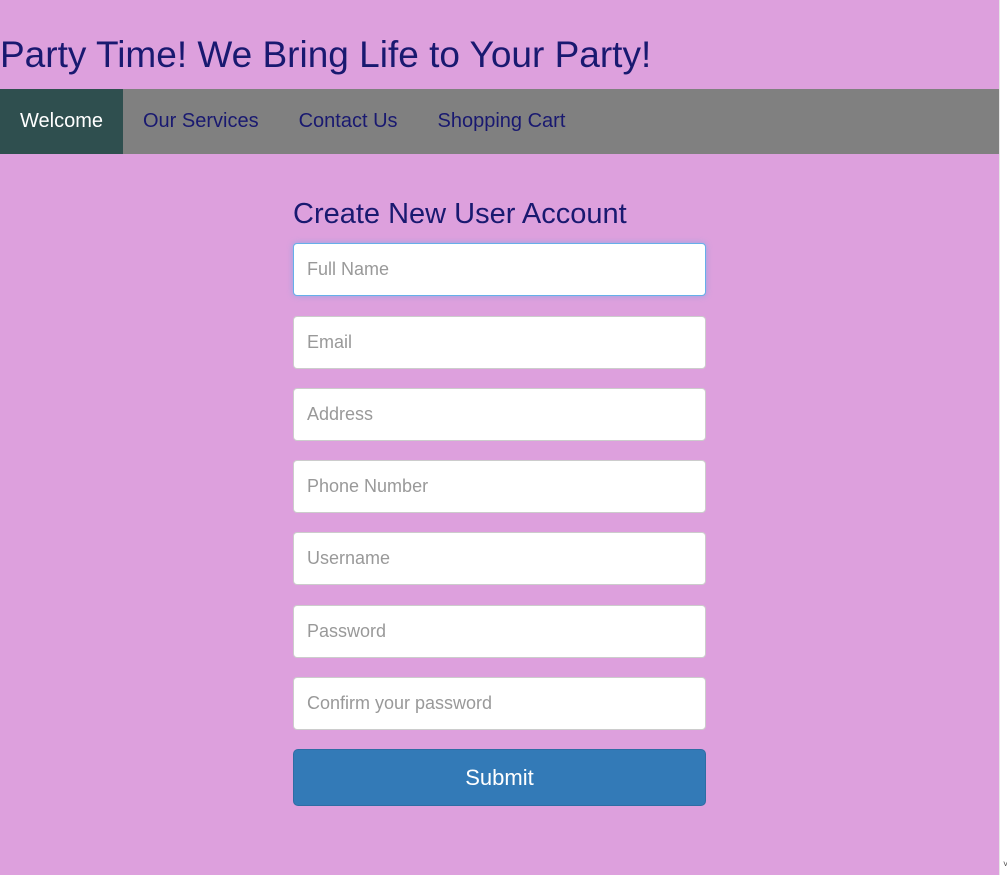  I want to click on username-input, so click(499, 558).